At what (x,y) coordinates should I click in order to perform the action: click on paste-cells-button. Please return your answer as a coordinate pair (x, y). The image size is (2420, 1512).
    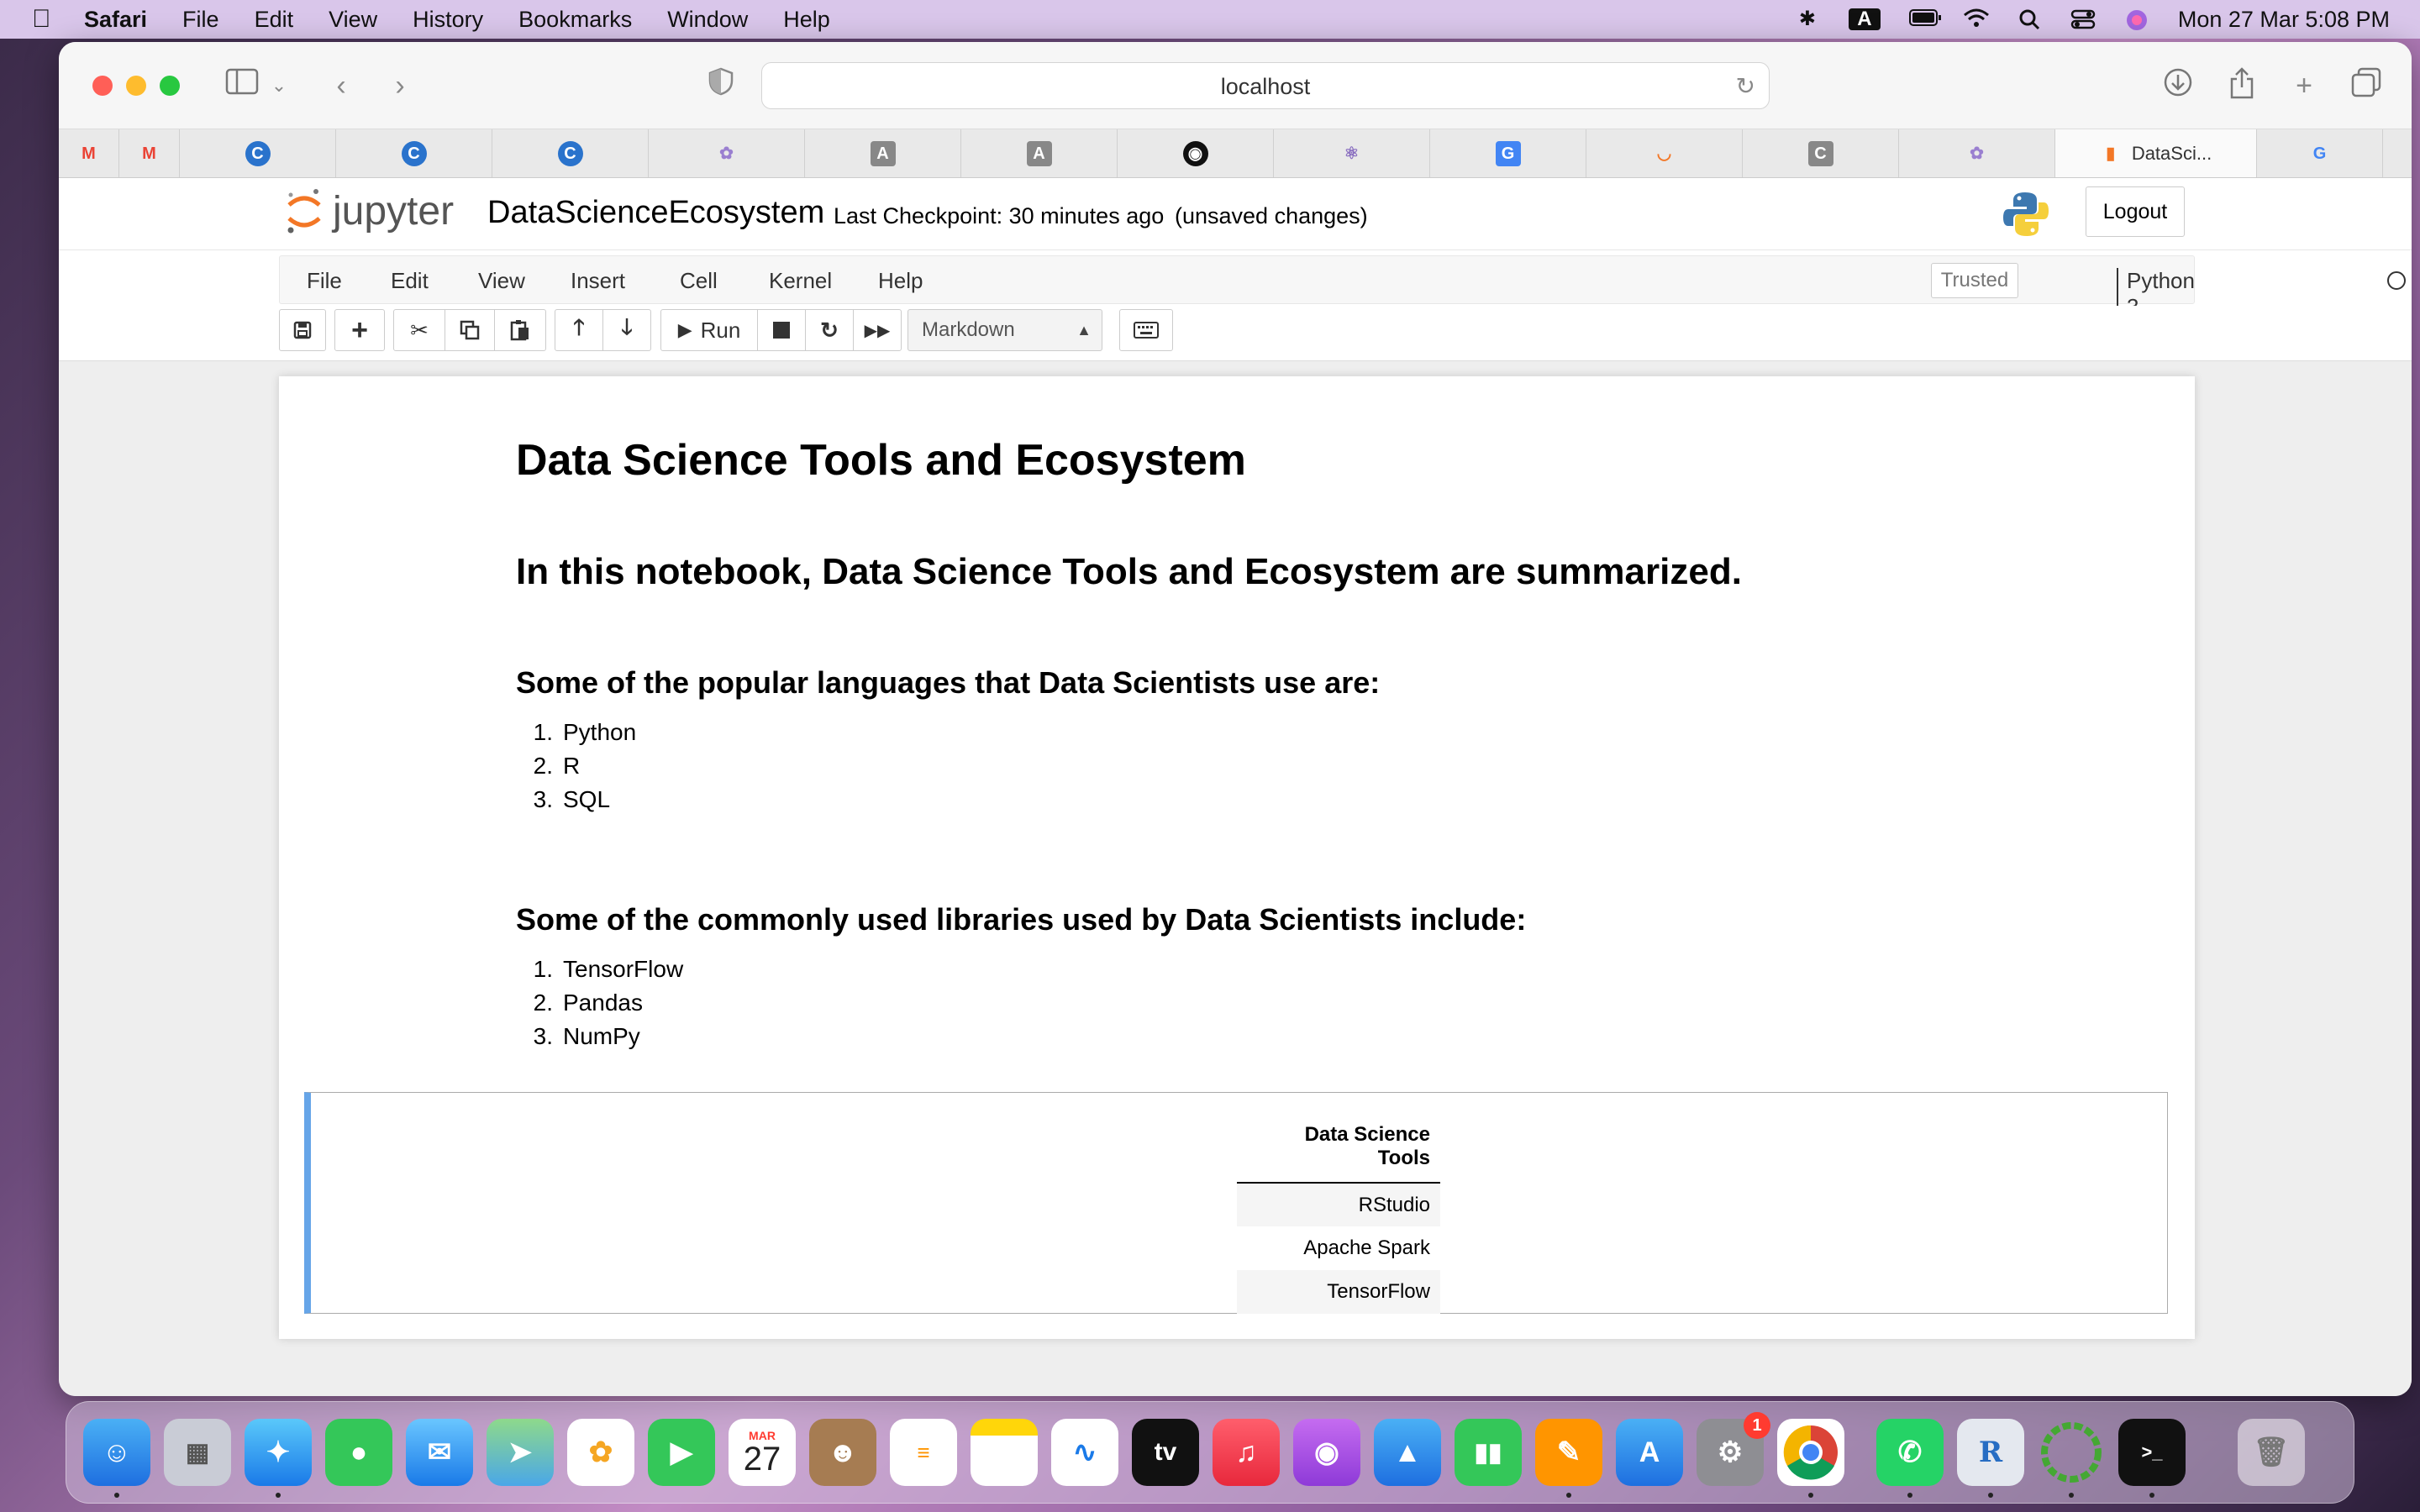
    Looking at the image, I should click on (520, 330).